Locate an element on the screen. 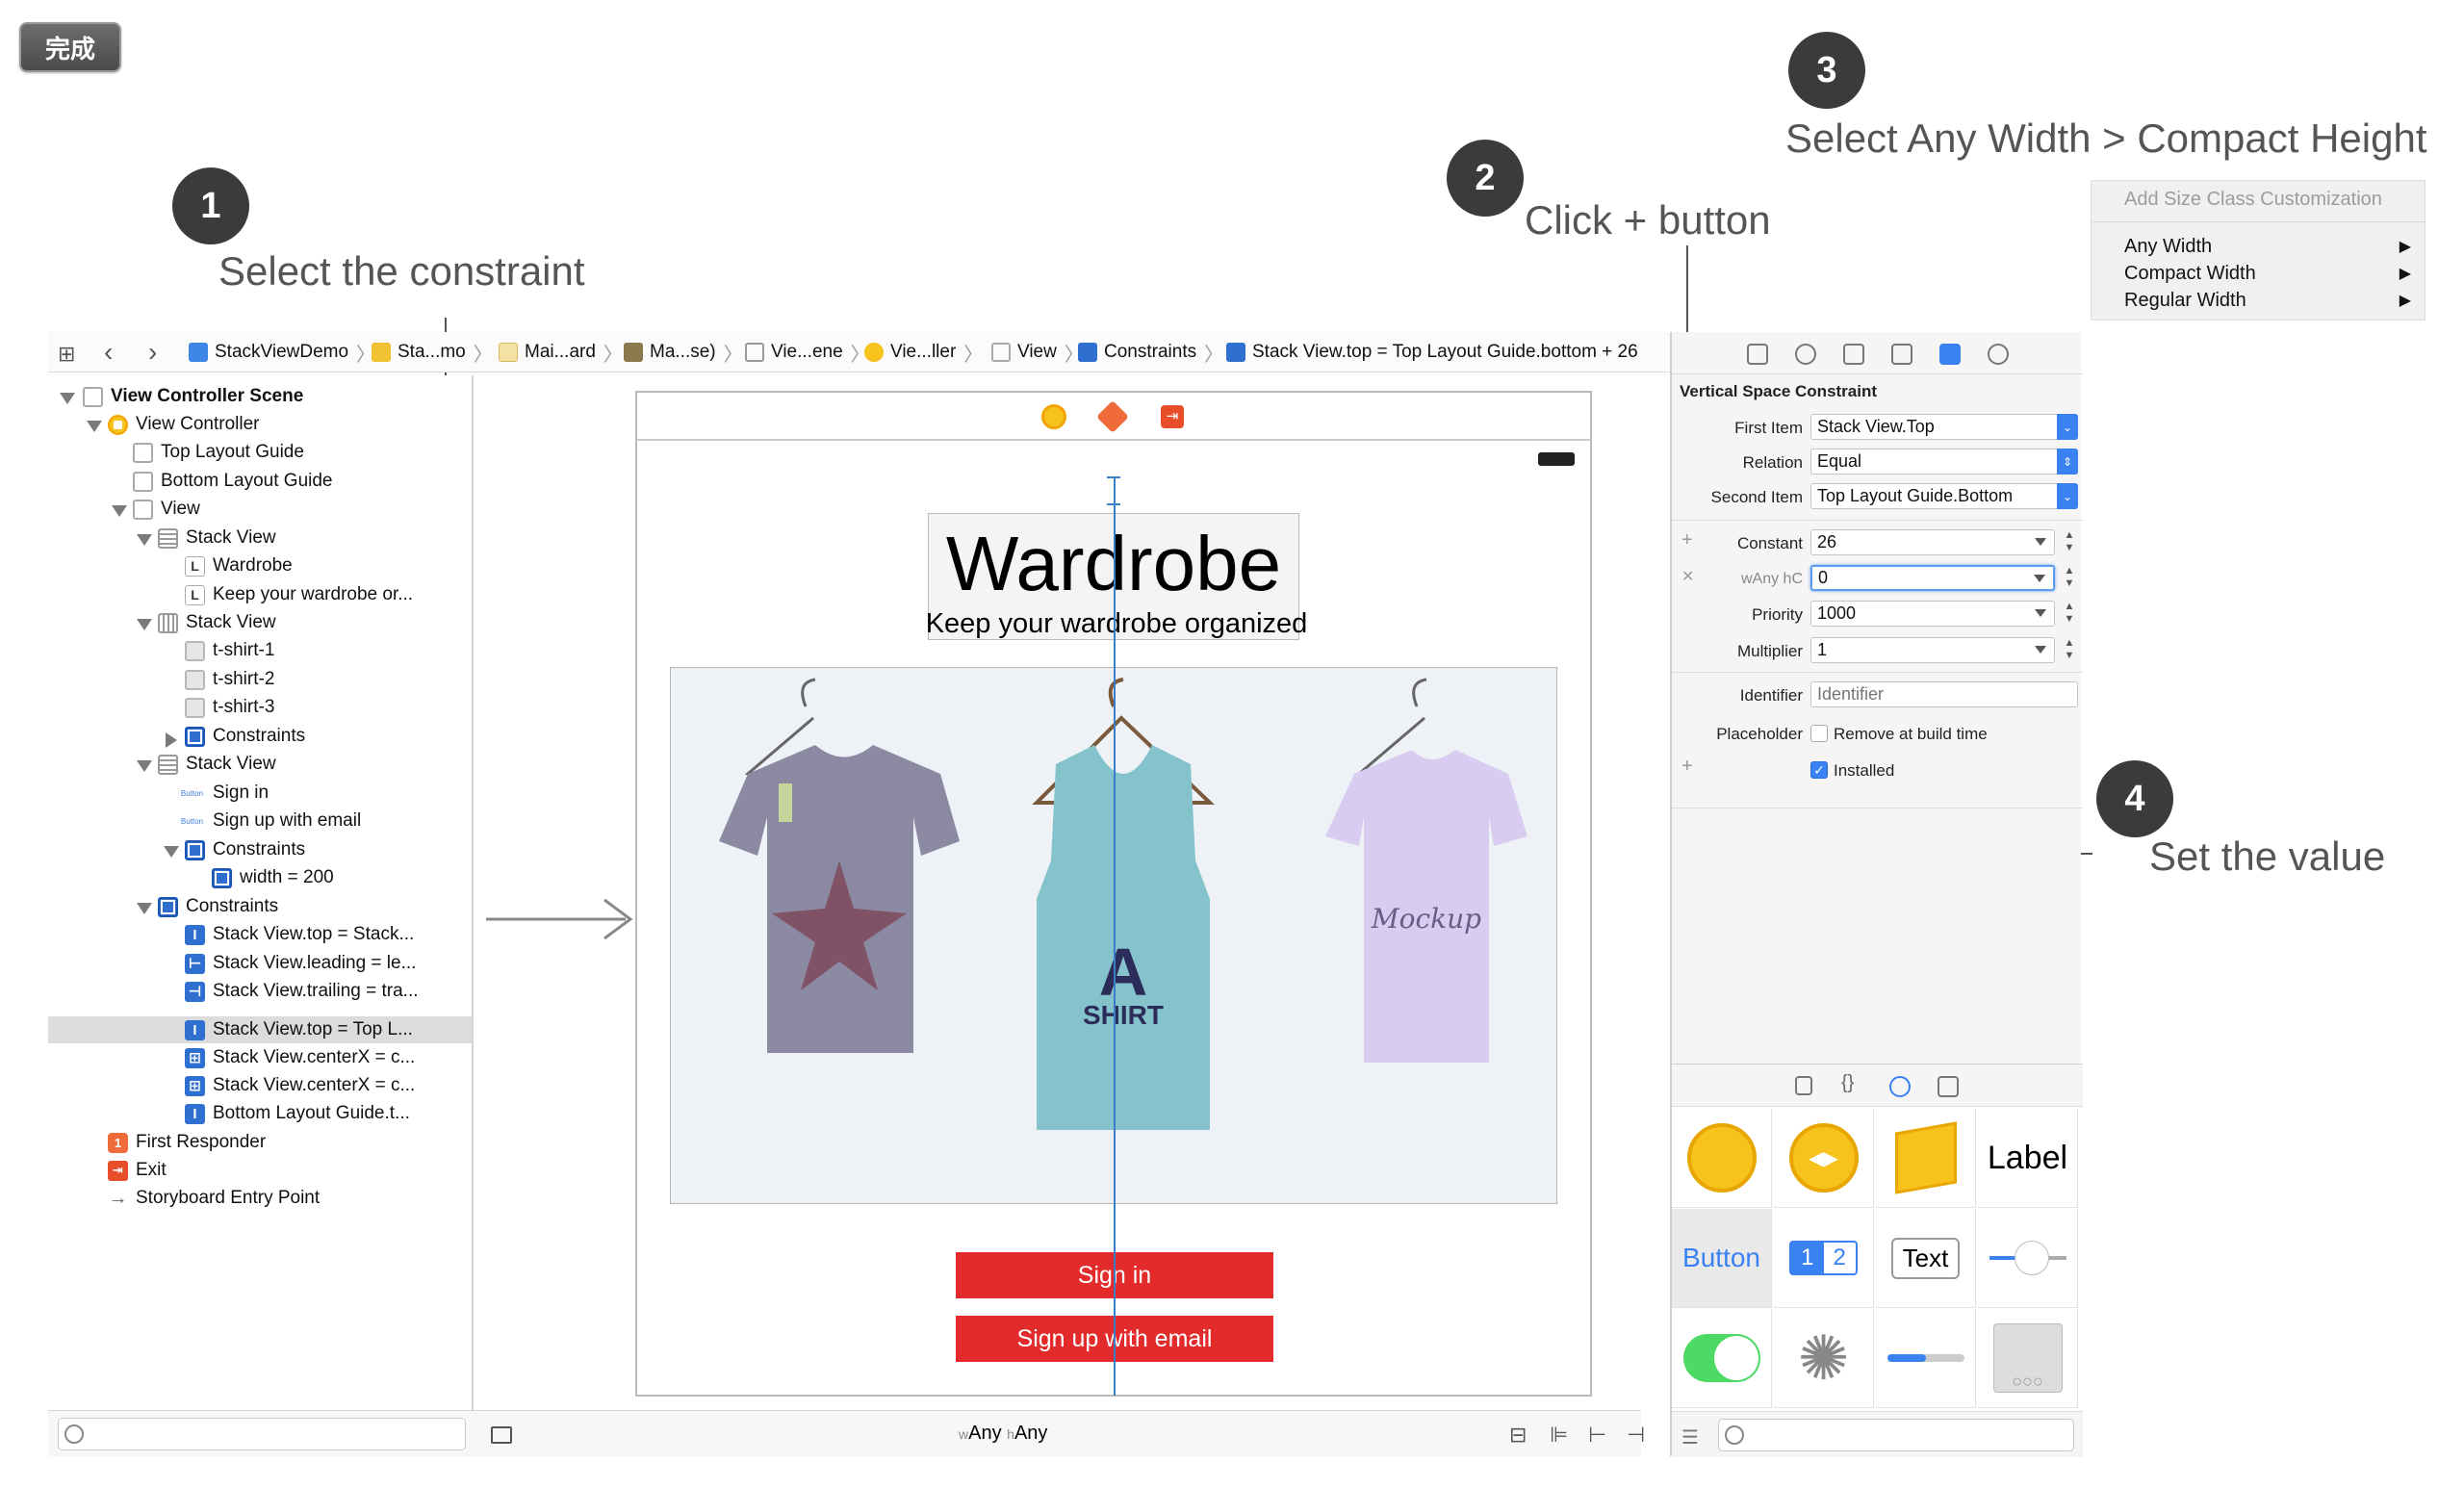  selected-constraint-indicator is located at coordinates (1113, 491).